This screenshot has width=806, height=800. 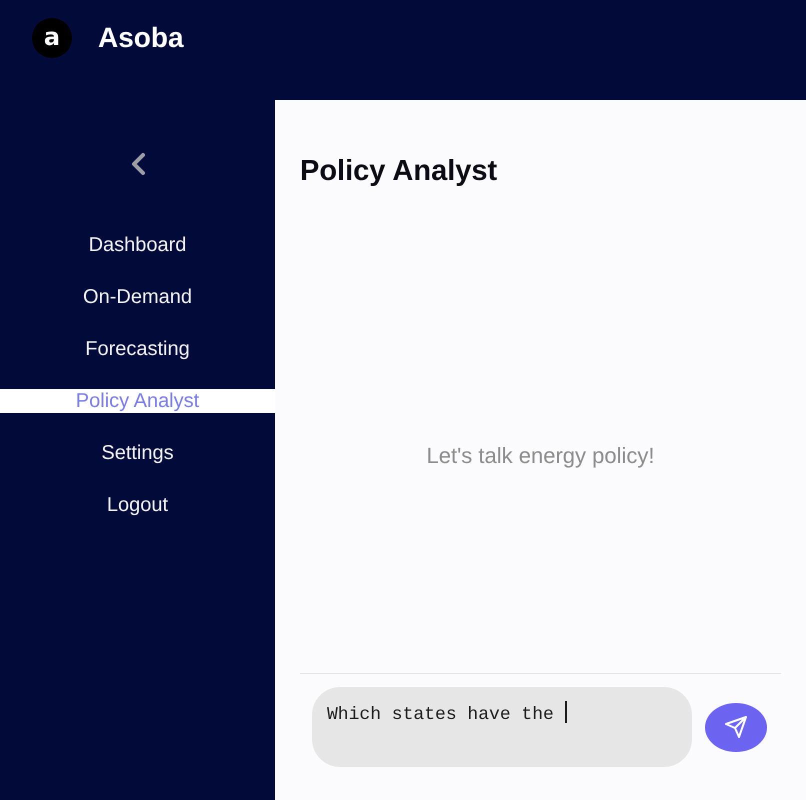 I want to click on page-title: Policy Analyst, so click(x=399, y=171).